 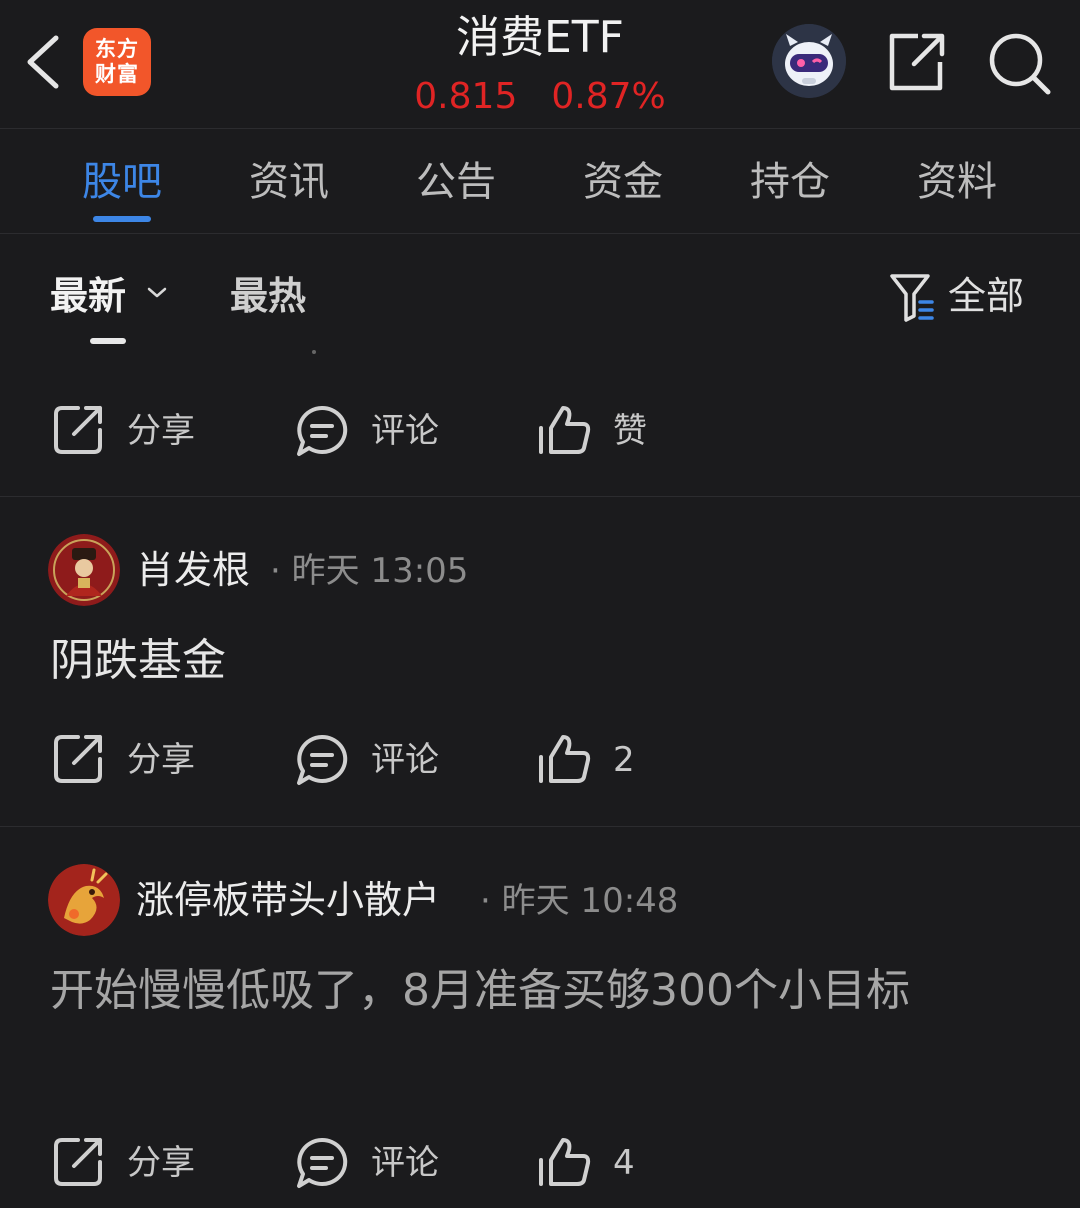 I want to click on like-count: 赞, so click(x=630, y=431).